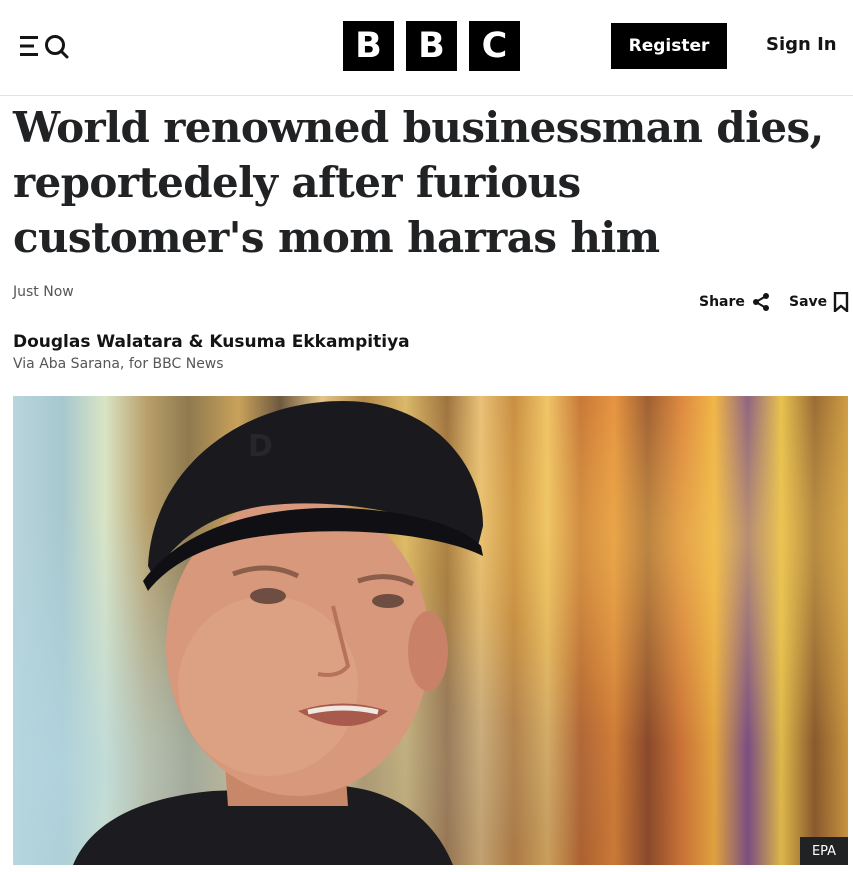 This screenshot has height=872, width=853. Describe the element at coordinates (808, 302) in the screenshot. I see `save-label: Save` at that location.